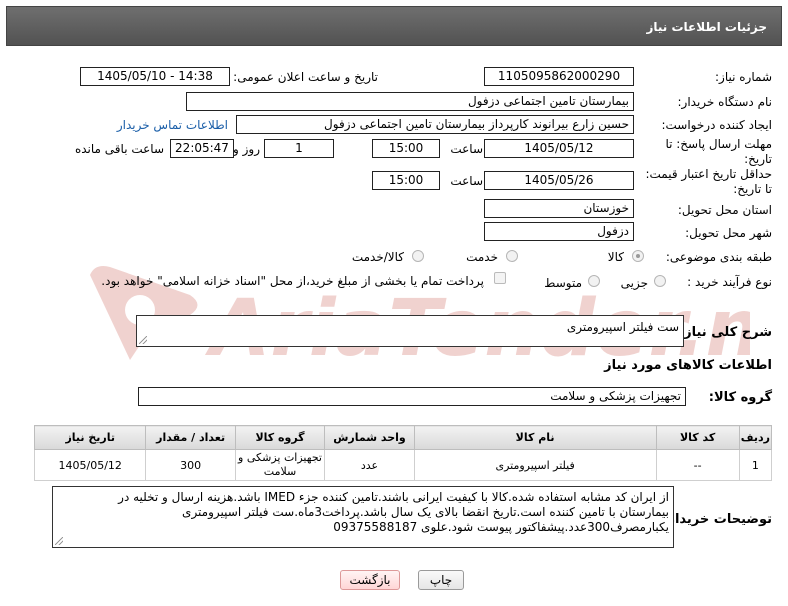 Image resolution: width=788 pixels, height=606 pixels. Describe the element at coordinates (563, 283) in the screenshot. I see `process-medium-label: متوسط` at that location.